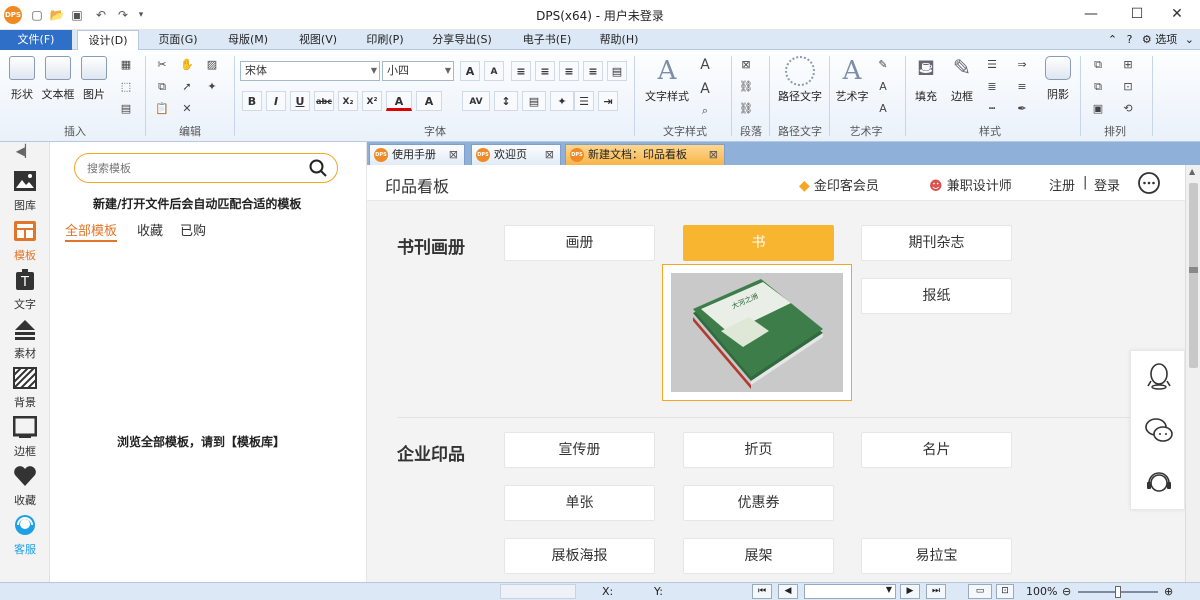 The height and width of the screenshot is (600, 1200). Describe the element at coordinates (318, 168) in the screenshot. I see `search-icon` at that location.